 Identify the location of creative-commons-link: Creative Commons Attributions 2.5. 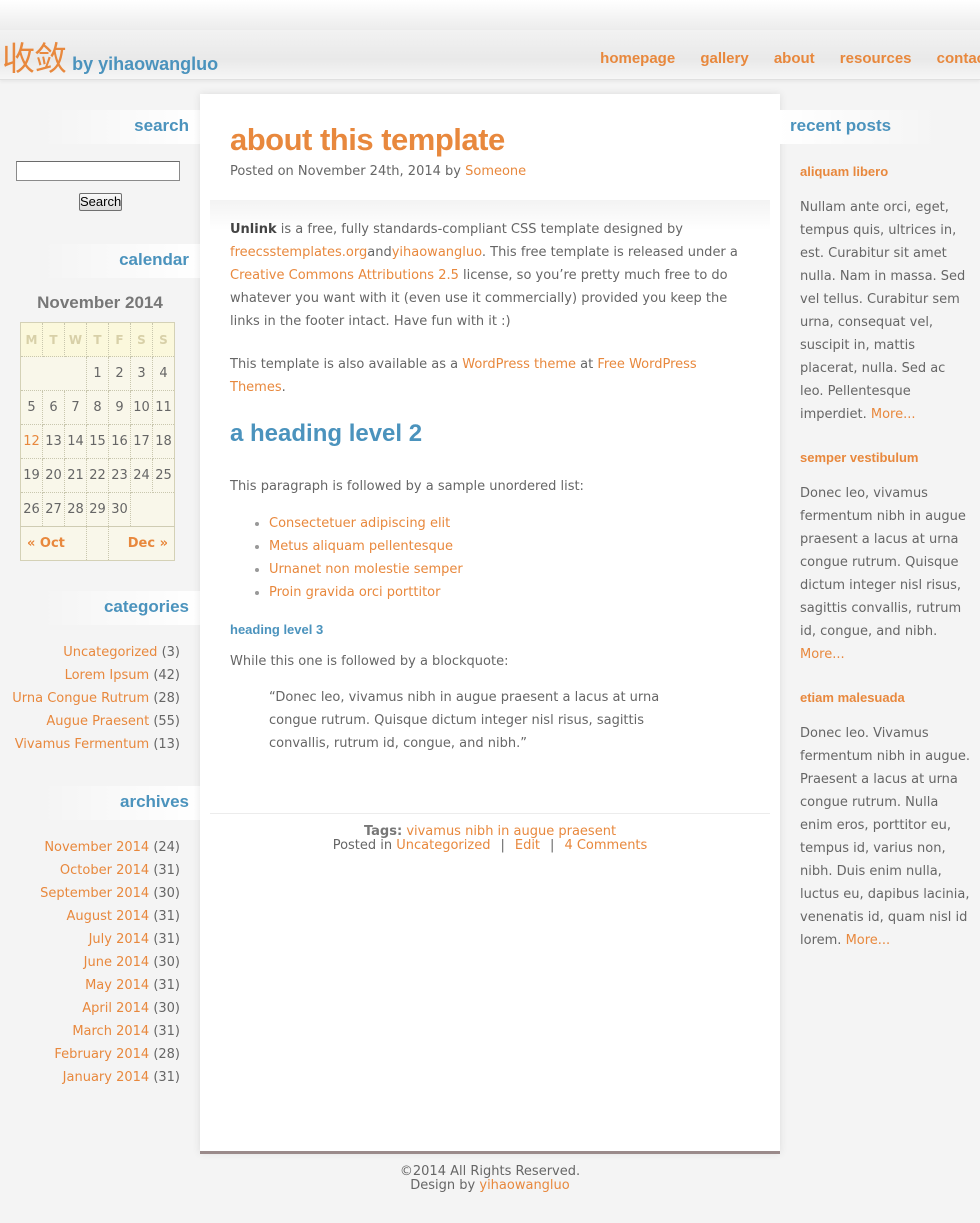
(344, 275).